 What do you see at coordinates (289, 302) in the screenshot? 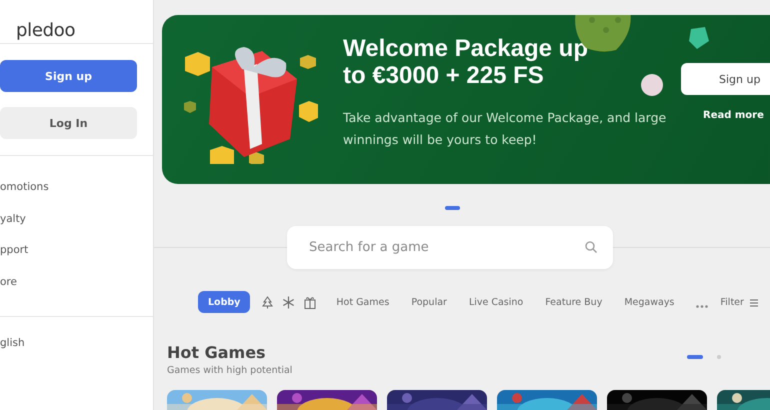
I see `snowflake-icon` at bounding box center [289, 302].